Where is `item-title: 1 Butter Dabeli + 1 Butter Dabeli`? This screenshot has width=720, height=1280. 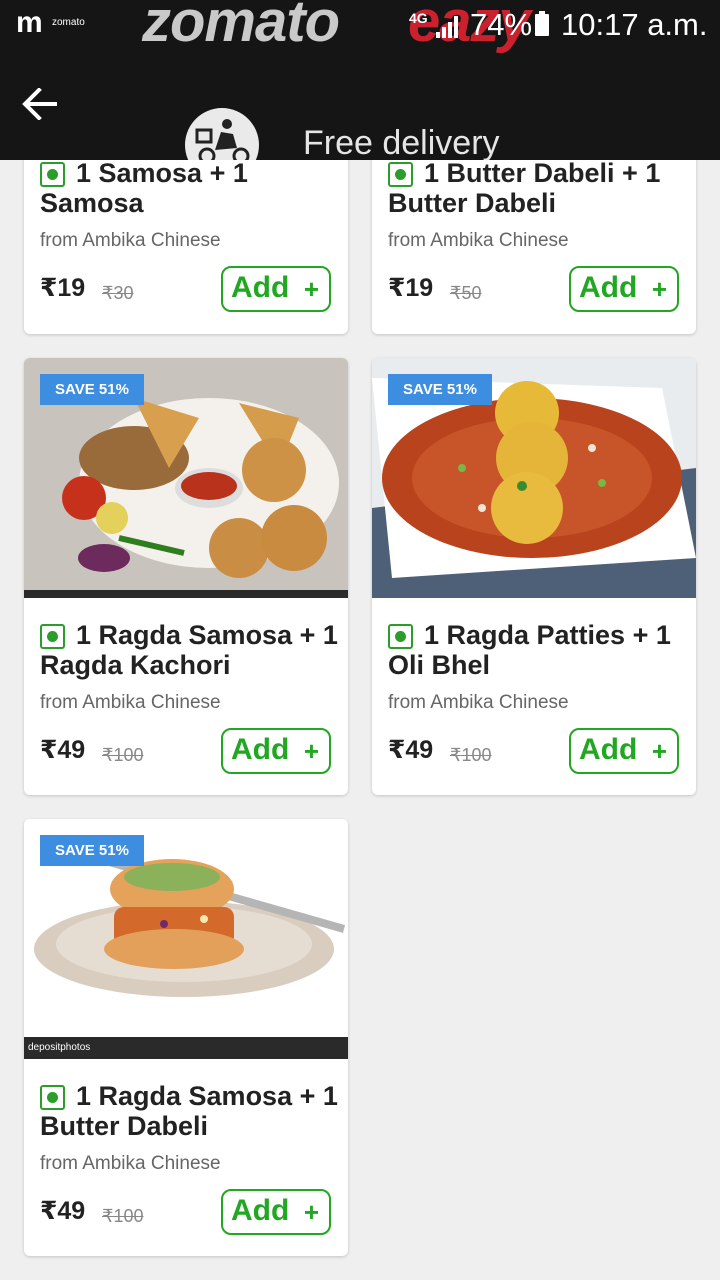
item-title: 1 Butter Dabeli + 1 Butter Dabeli is located at coordinates (524, 188).